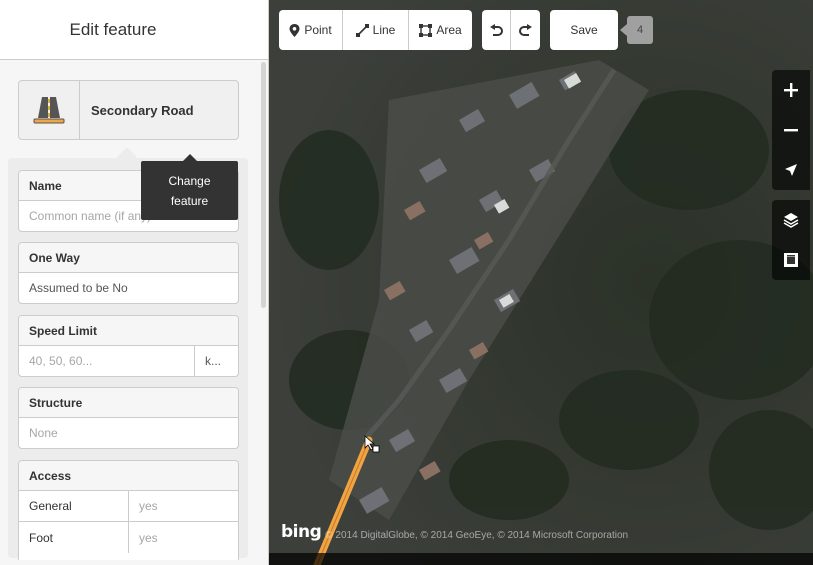  I want to click on add-line-button: Line, so click(376, 30).